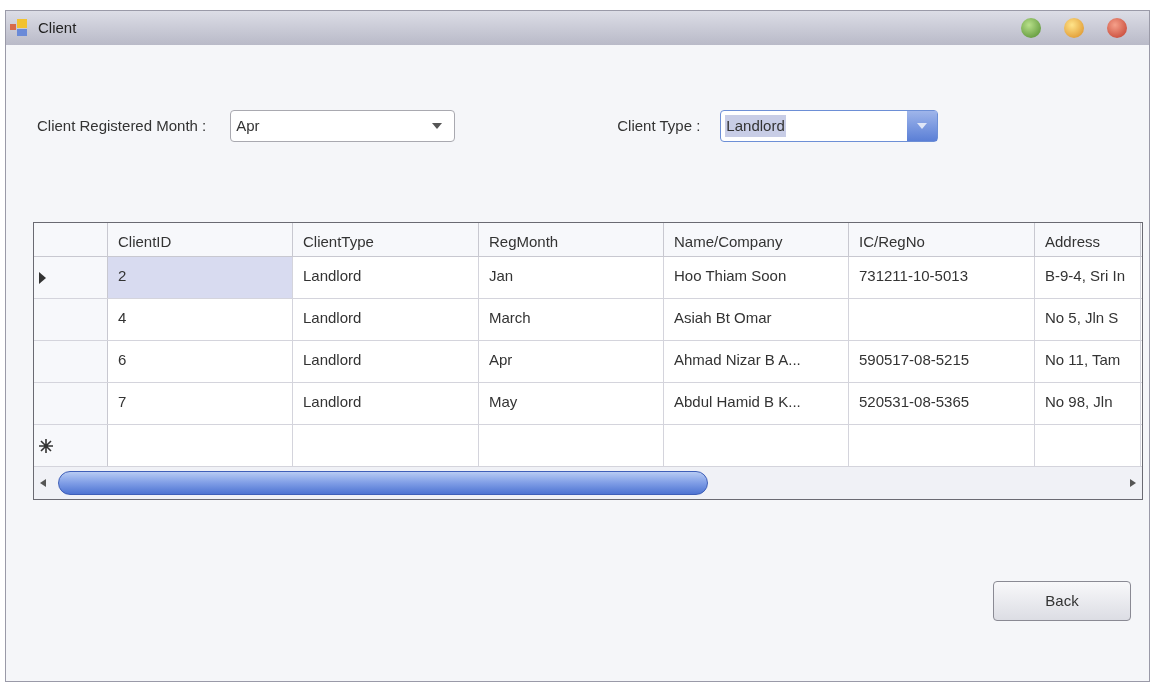  I want to click on column-header: Name/Company, so click(756, 239).